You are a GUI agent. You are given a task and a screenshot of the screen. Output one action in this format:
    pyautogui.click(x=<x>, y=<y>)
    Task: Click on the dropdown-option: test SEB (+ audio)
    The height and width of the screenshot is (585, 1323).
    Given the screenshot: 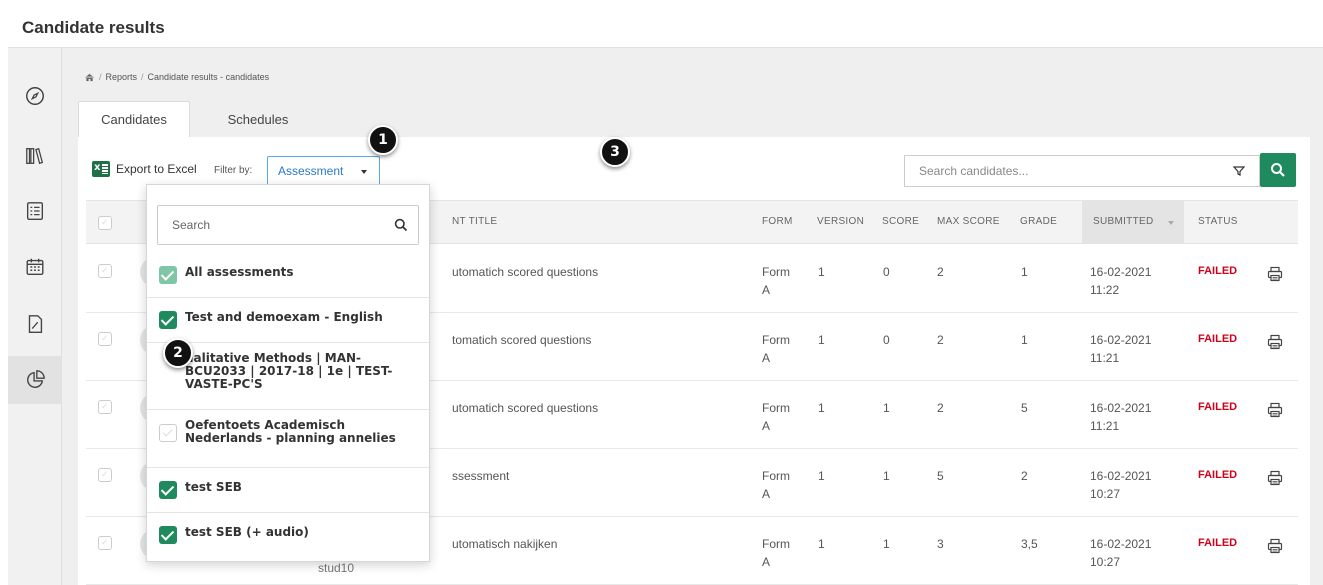 What is the action you would take?
    pyautogui.click(x=288, y=537)
    